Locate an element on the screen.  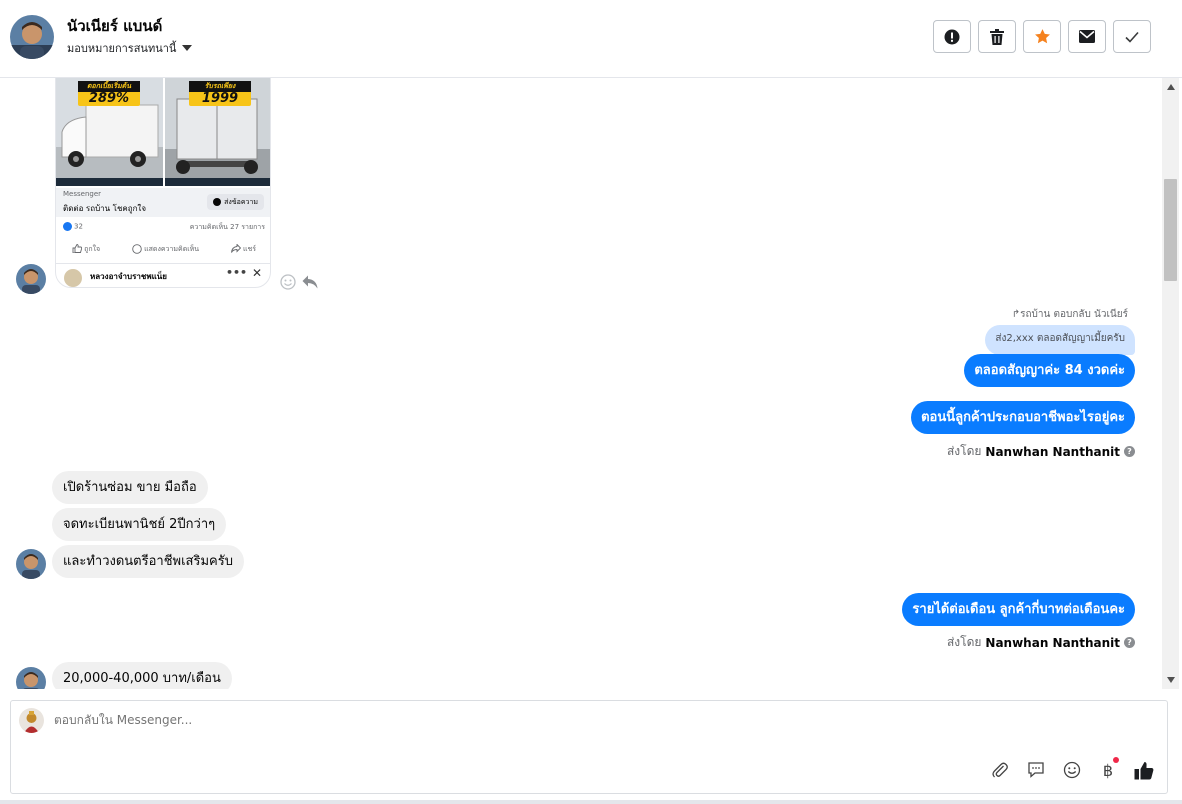
incoming-message: 20,000-40,000 บาท/เดือน is located at coordinates (142, 675).